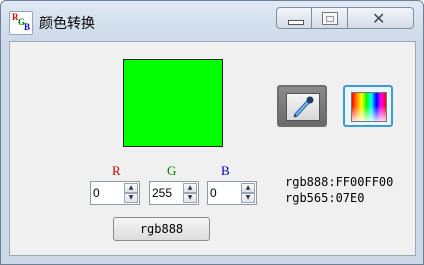 The width and height of the screenshot is (424, 265). Describe the element at coordinates (161, 229) in the screenshot. I see `rgb888-mode-button: rgb888` at that location.